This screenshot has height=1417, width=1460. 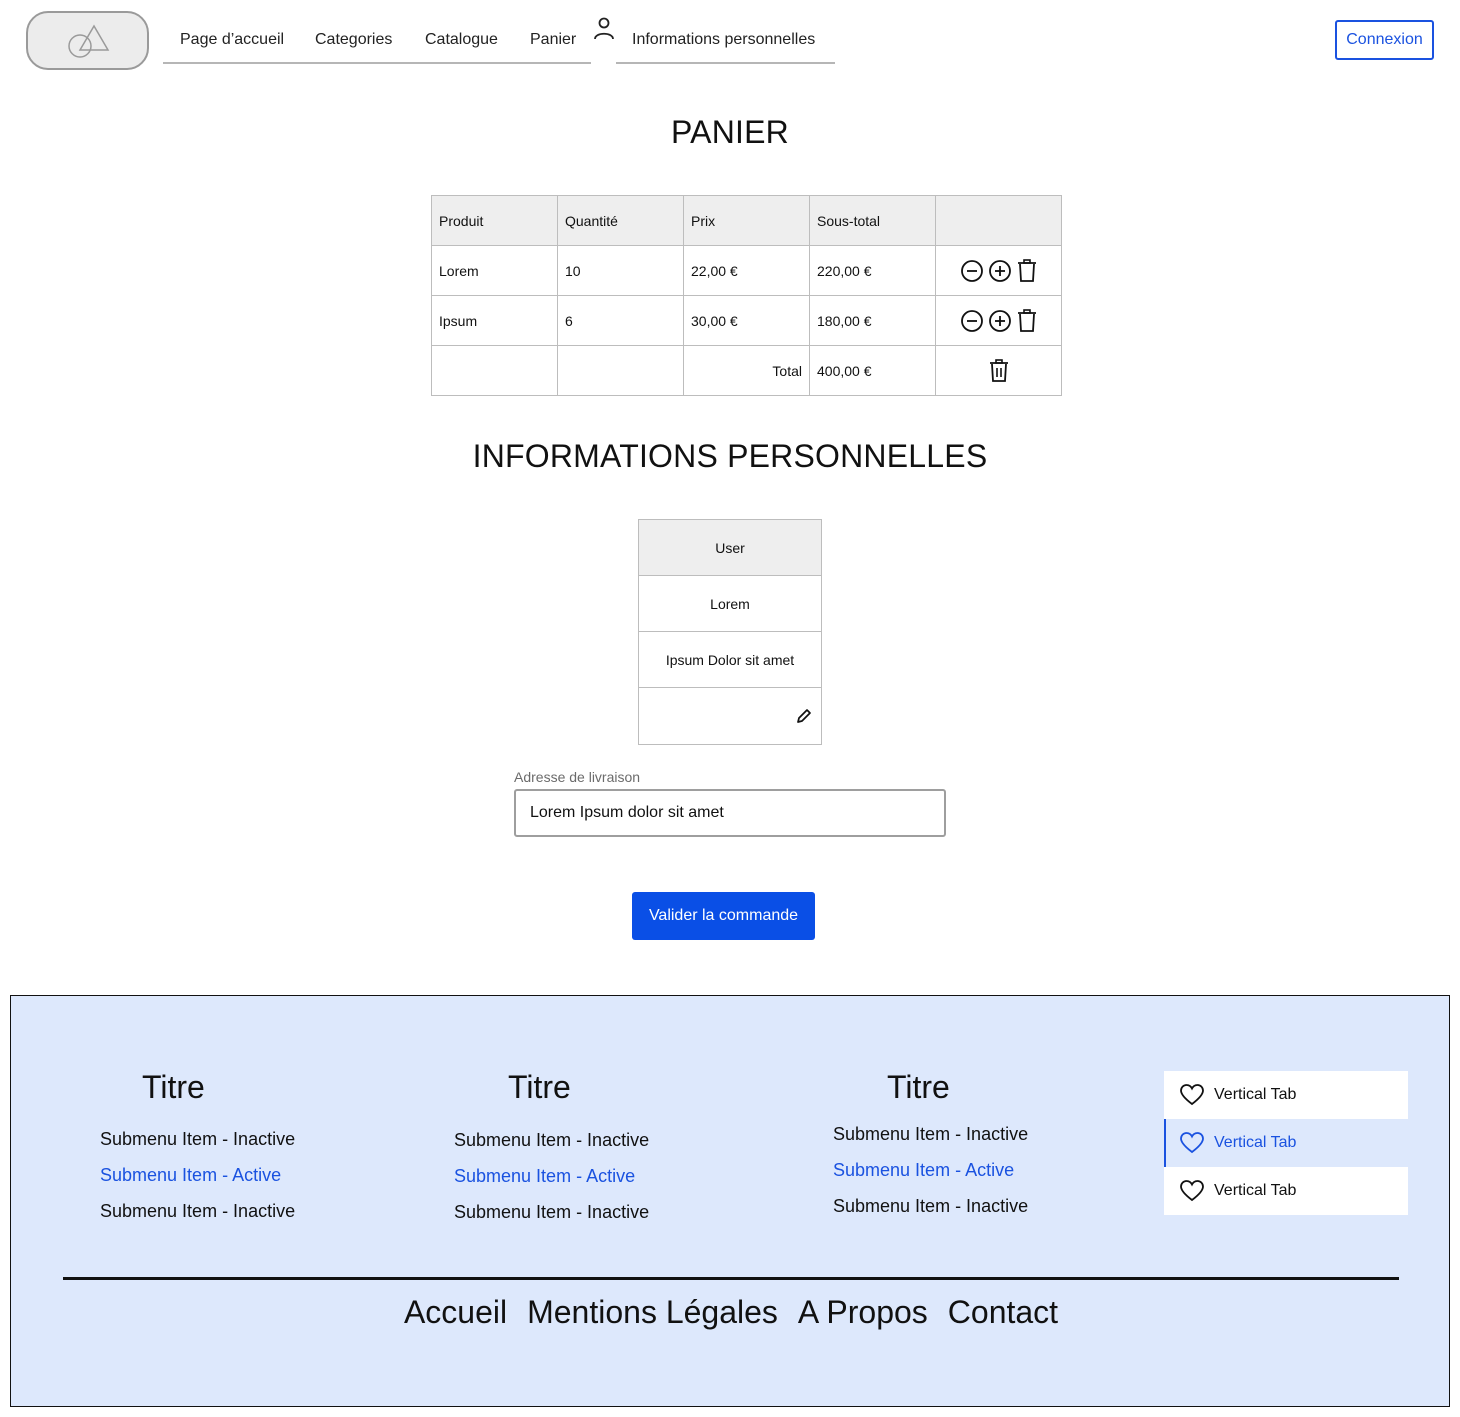 I want to click on quantity-cell: 10, so click(x=620, y=270).